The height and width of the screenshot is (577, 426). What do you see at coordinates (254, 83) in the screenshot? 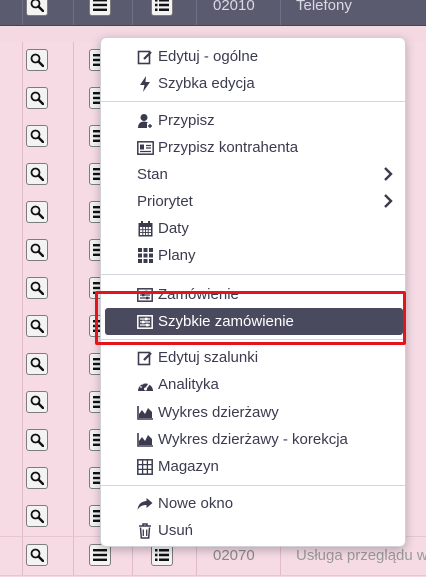
I see `menu-item-quick-edit: Szybka edycja` at bounding box center [254, 83].